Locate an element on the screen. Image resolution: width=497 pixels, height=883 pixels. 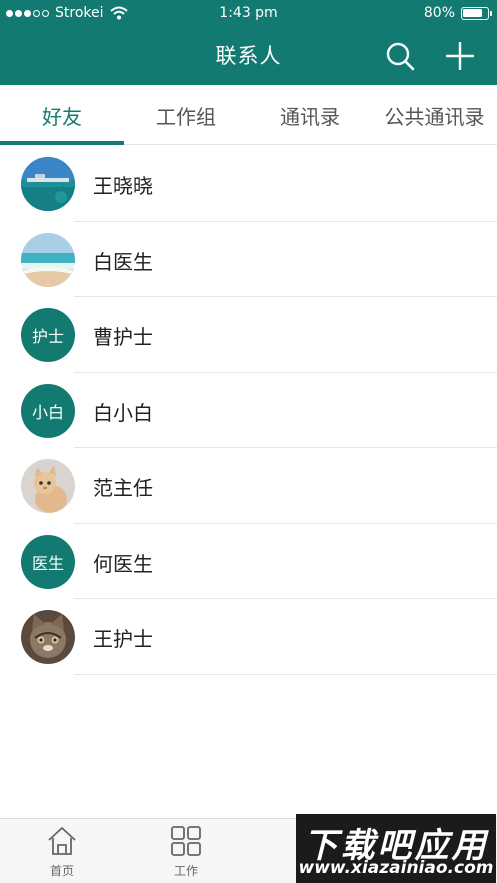
bottom-tab-work: 工作 is located at coordinates (186, 851).